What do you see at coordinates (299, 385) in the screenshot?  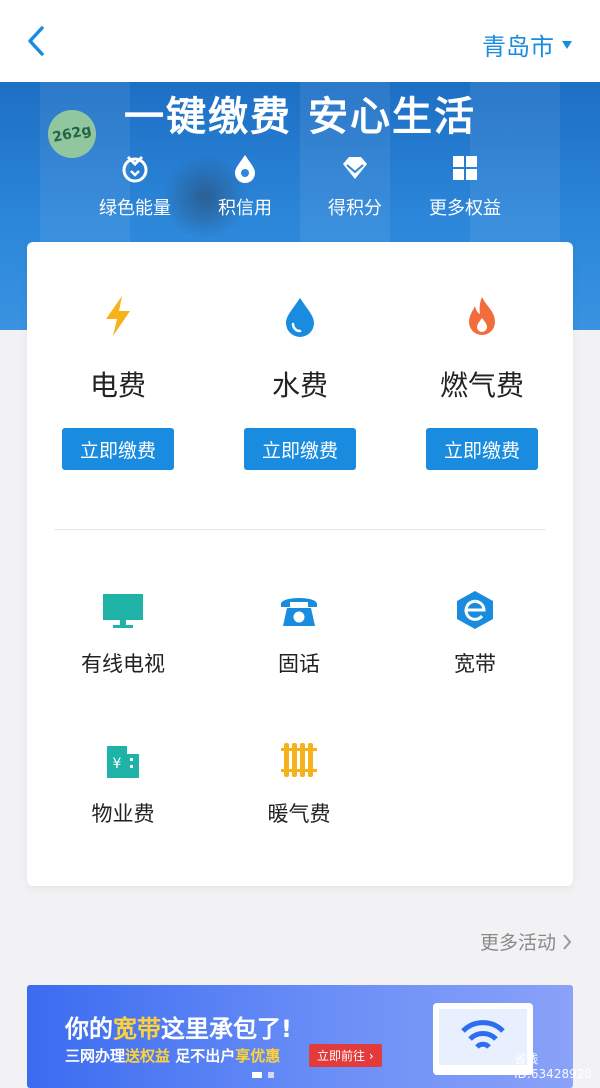 I see `water-label: 水费` at bounding box center [299, 385].